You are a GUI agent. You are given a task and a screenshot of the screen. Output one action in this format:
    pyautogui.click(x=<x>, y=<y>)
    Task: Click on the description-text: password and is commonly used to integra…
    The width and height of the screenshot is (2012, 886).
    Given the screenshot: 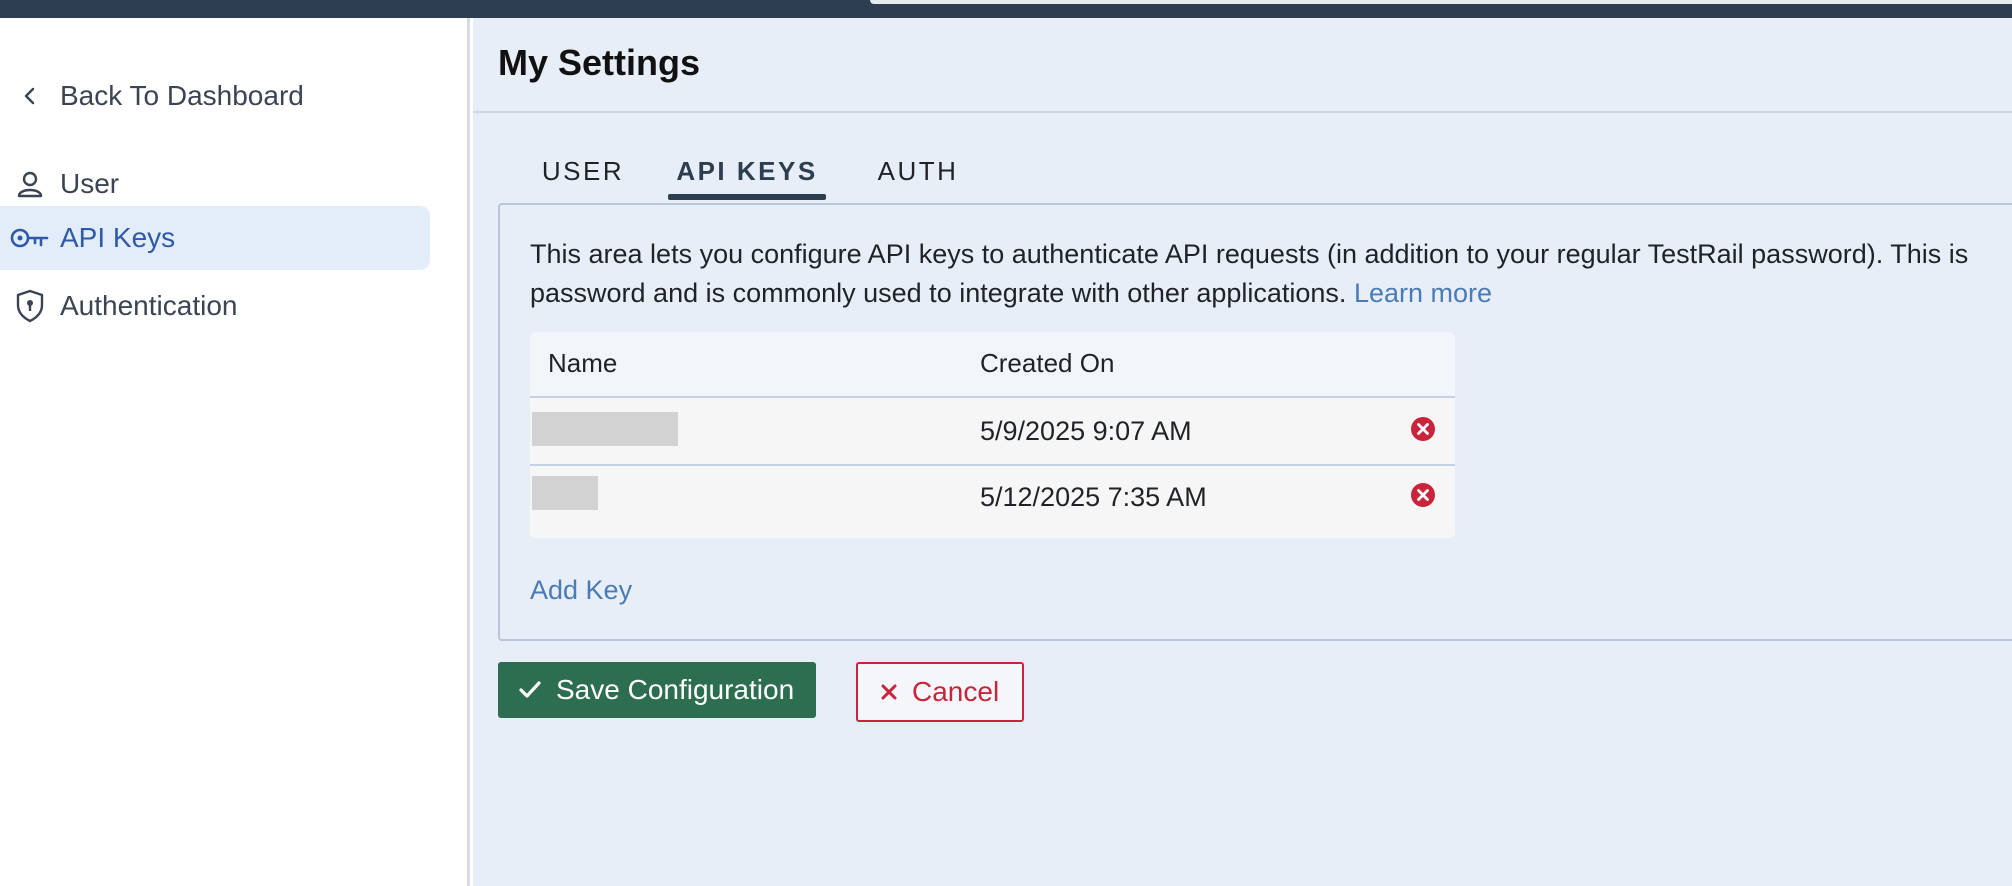 What is the action you would take?
    pyautogui.click(x=938, y=293)
    